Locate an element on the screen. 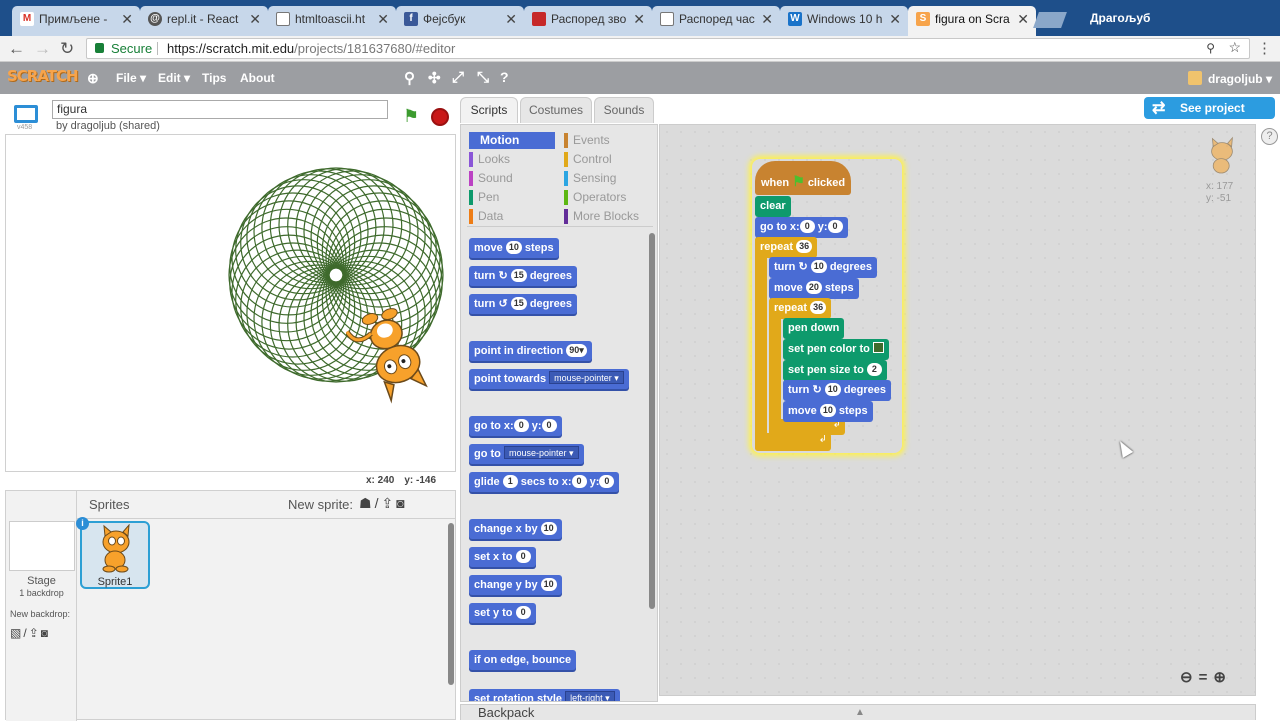  info-icon: i is located at coordinates (82, 523).